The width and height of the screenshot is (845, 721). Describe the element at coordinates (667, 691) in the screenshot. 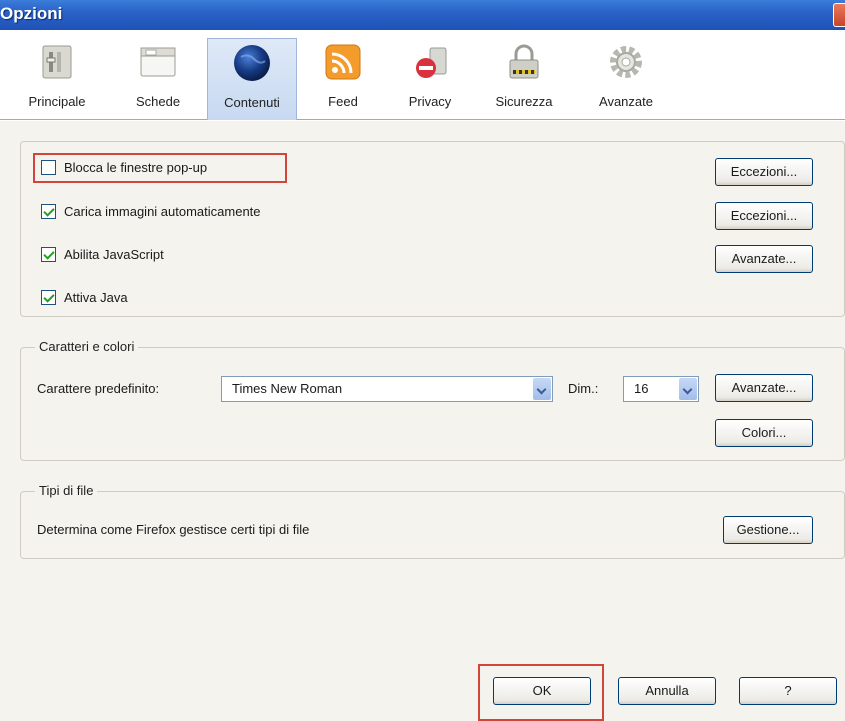

I see `cancel-button: Annulla` at that location.